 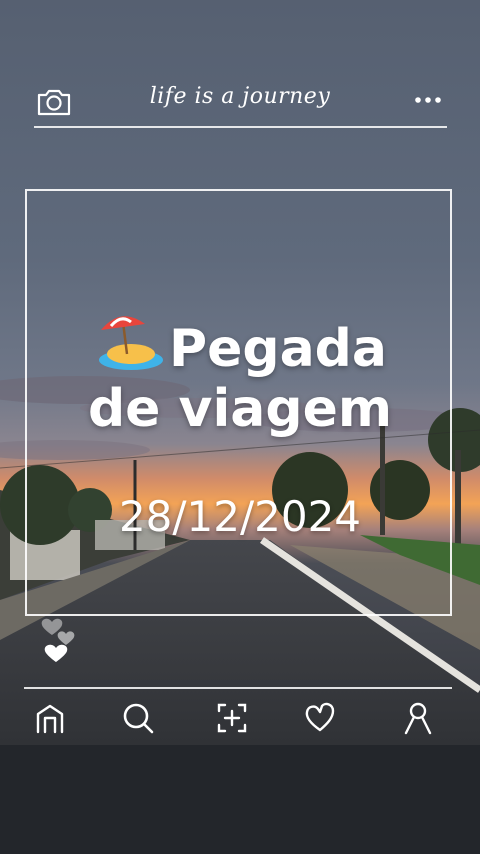 What do you see at coordinates (240, 516) in the screenshot?
I see `post-date: 28/12/2024` at bounding box center [240, 516].